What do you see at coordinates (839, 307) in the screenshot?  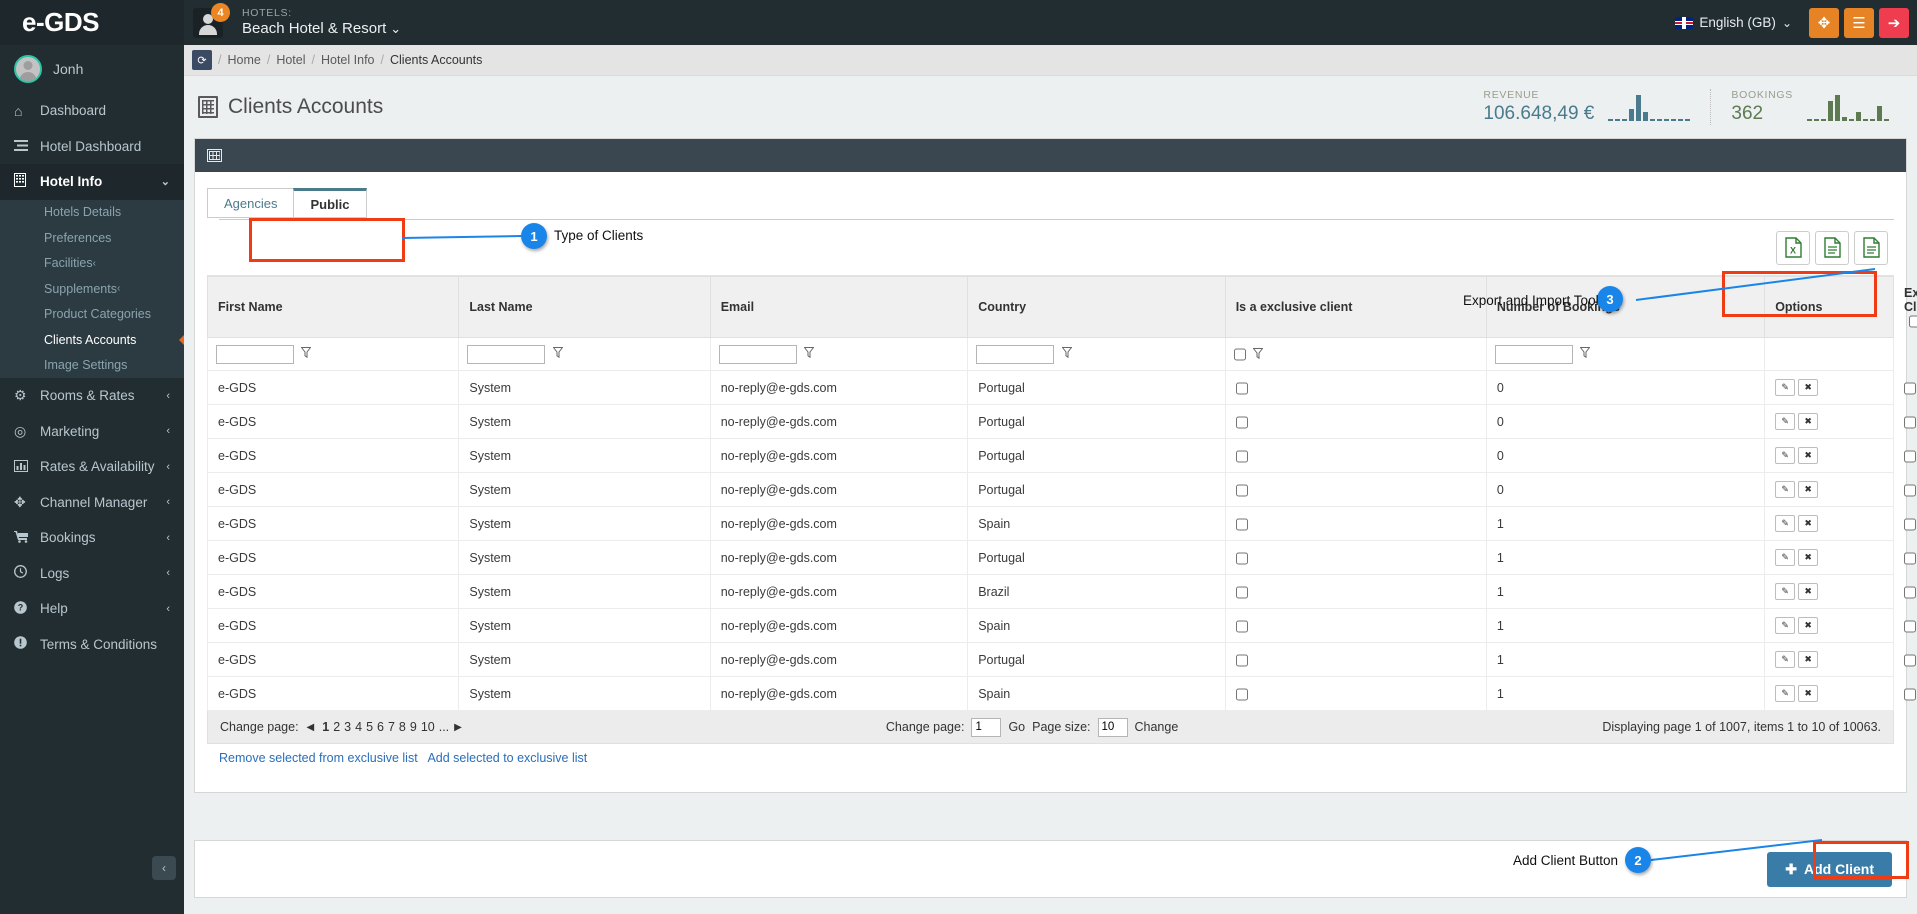 I see `column-header-email: Email` at bounding box center [839, 307].